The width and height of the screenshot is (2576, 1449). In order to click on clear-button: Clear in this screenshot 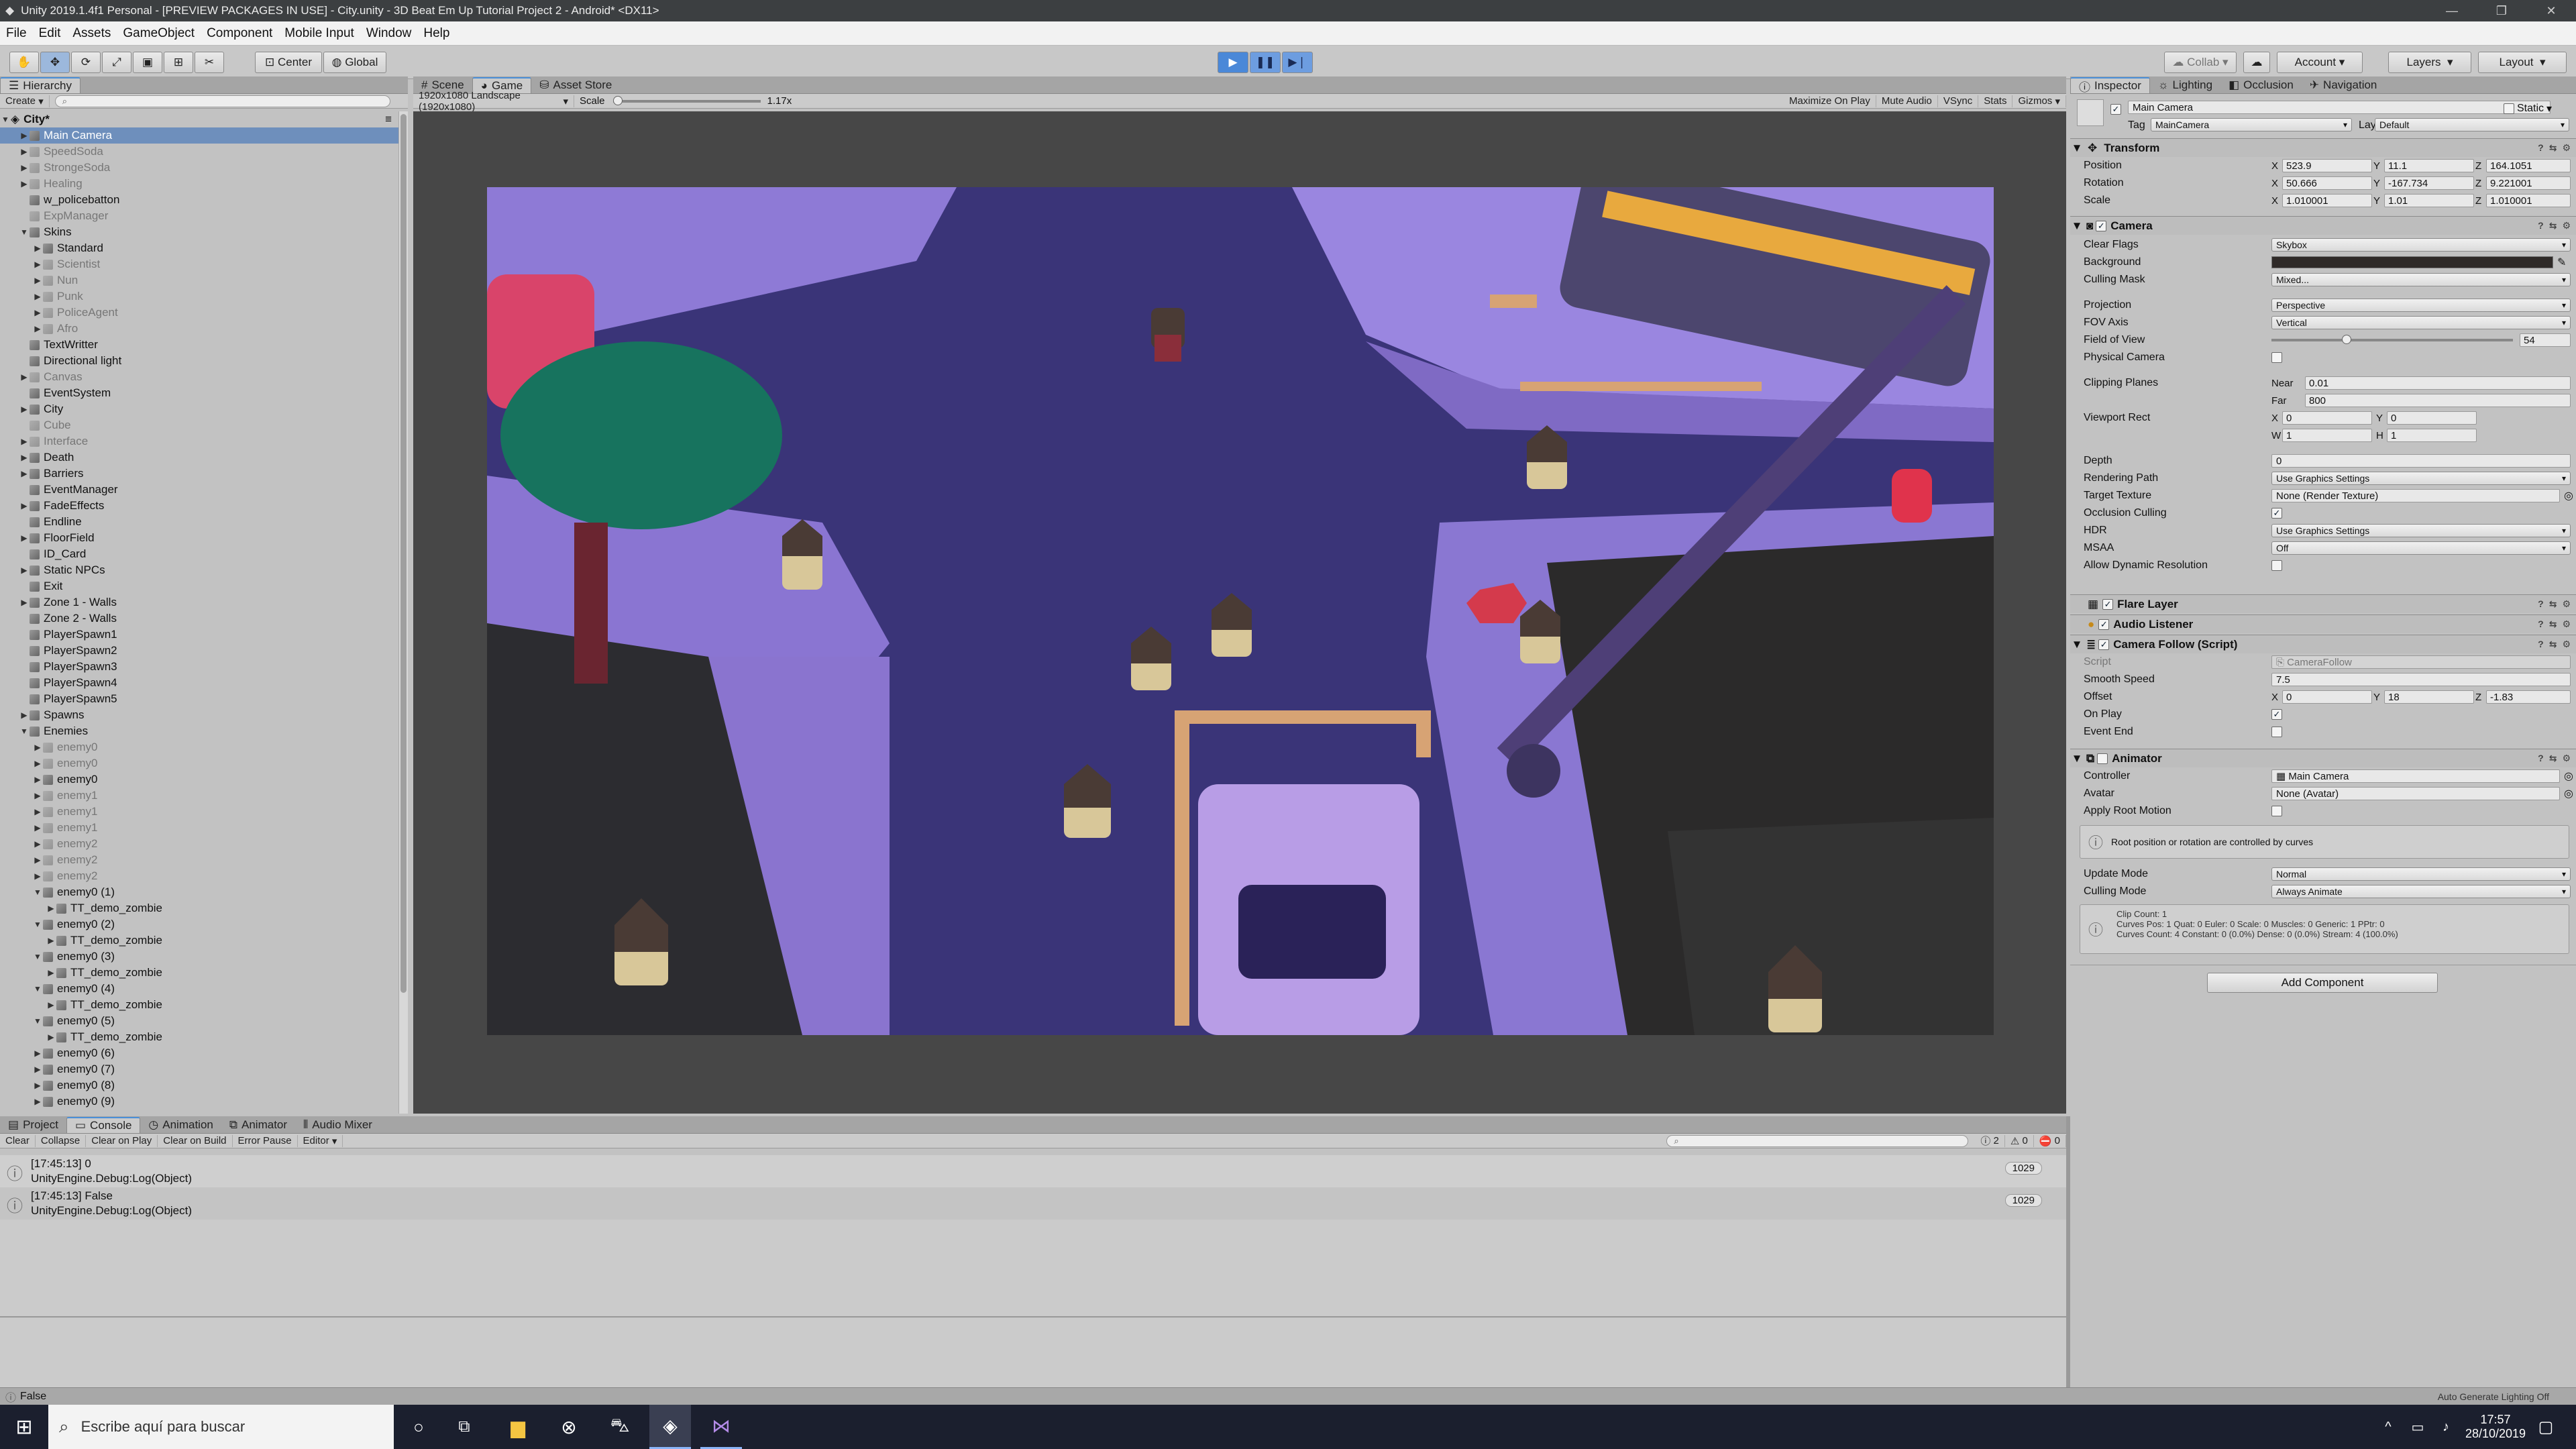, I will do `click(18, 1140)`.